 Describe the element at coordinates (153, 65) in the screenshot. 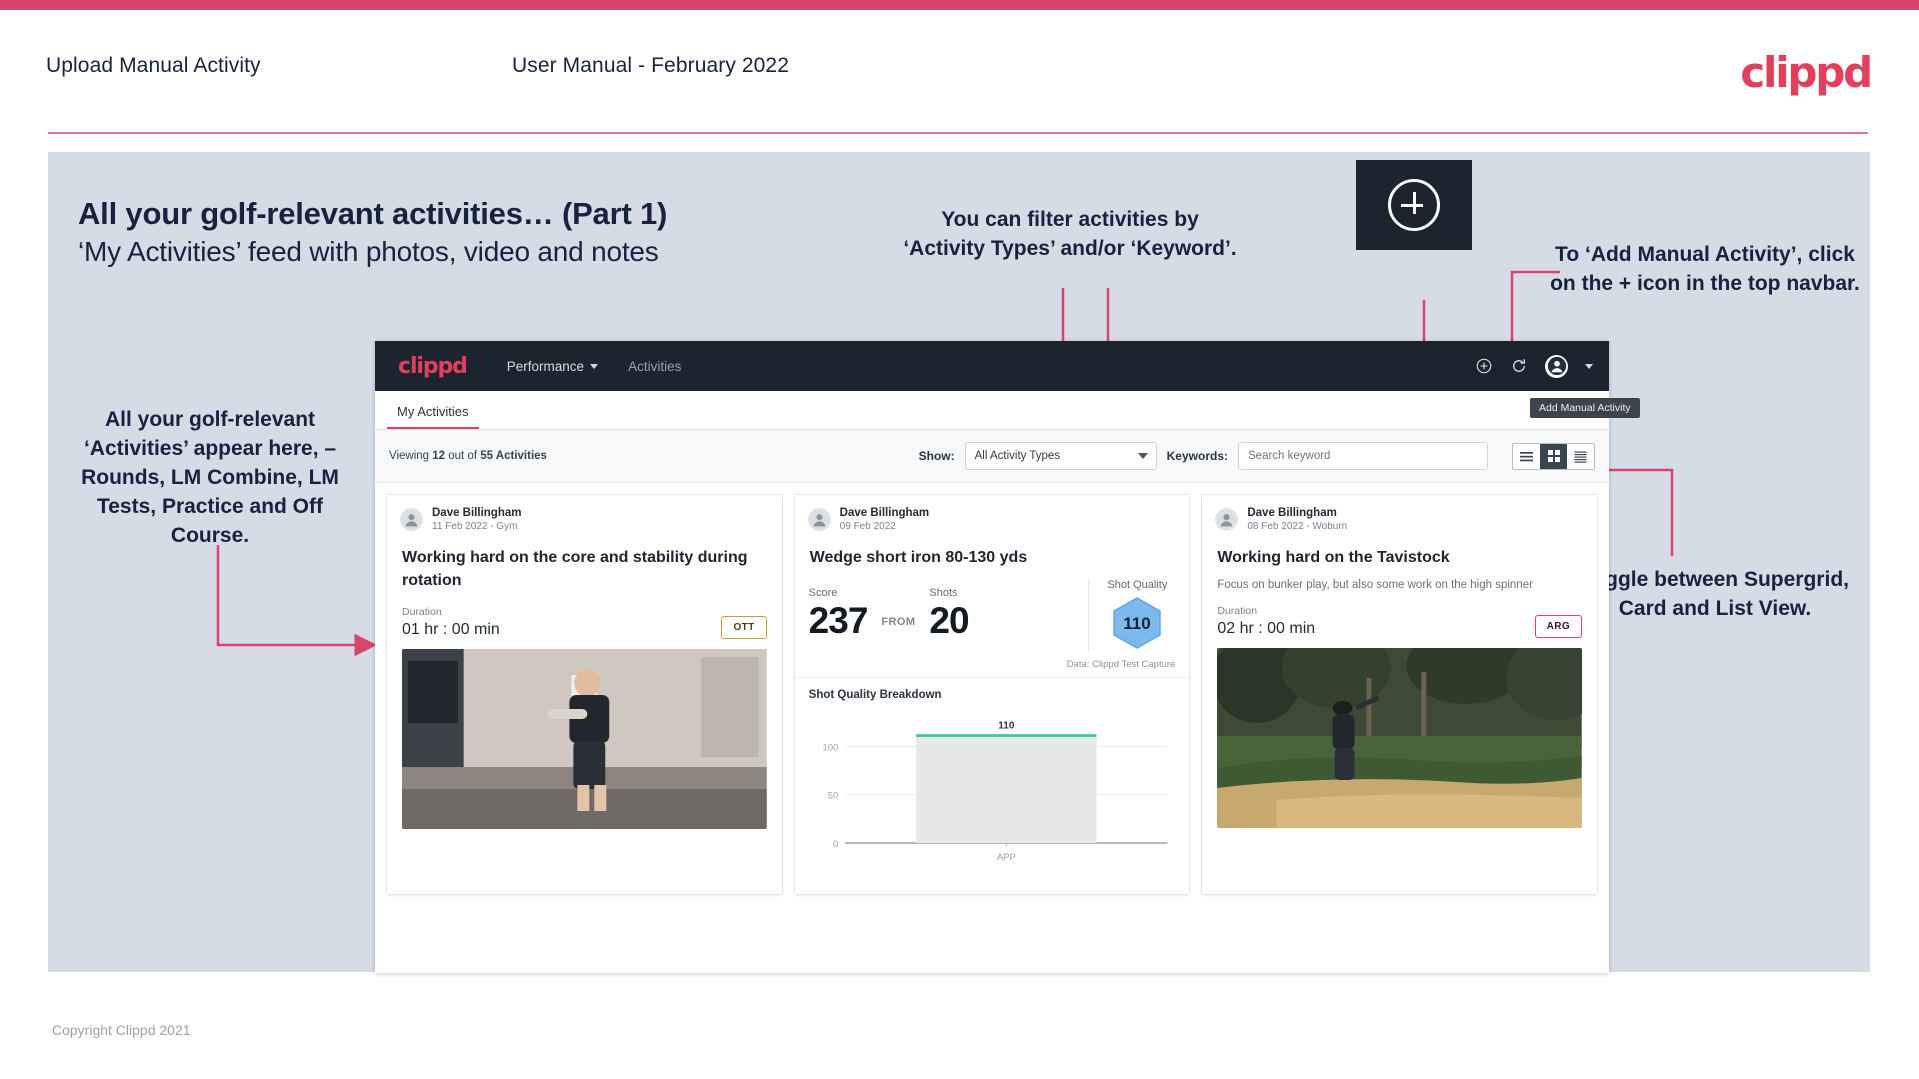

I see `header-left-title: Upload Manual Activity` at that location.